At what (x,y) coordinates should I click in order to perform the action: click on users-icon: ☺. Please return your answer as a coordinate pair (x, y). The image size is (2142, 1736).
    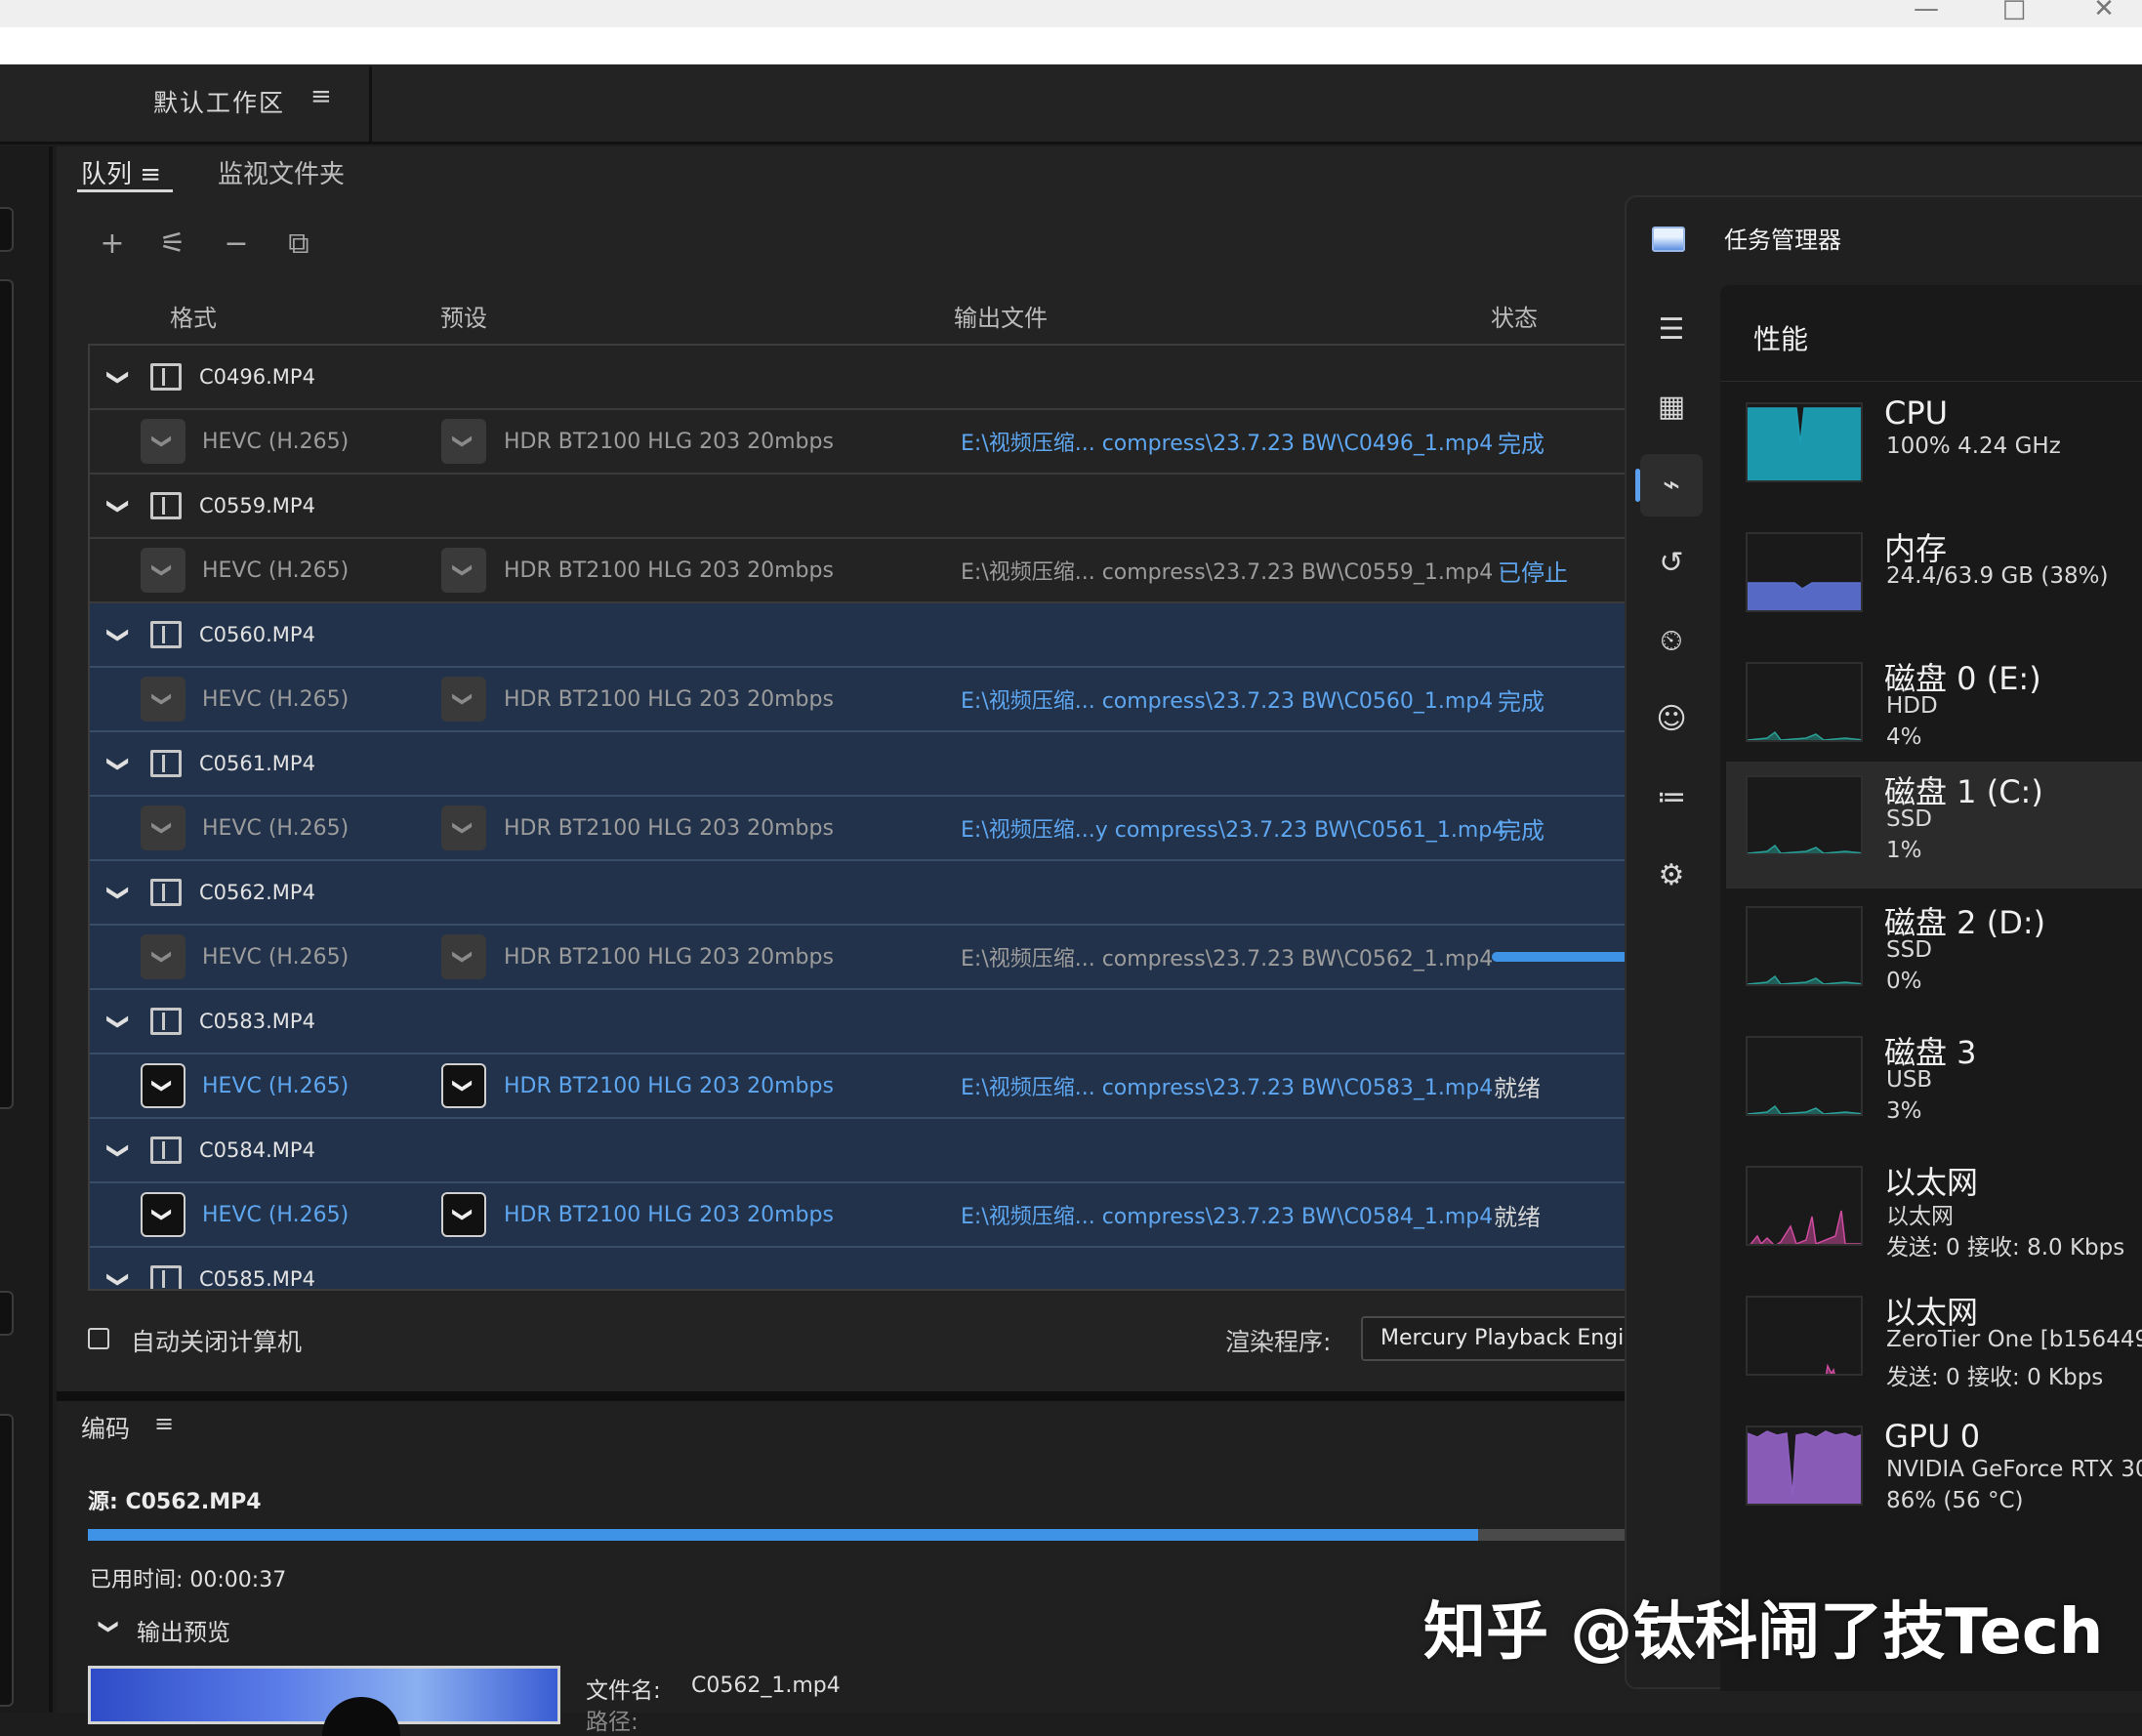
    Looking at the image, I should click on (1671, 719).